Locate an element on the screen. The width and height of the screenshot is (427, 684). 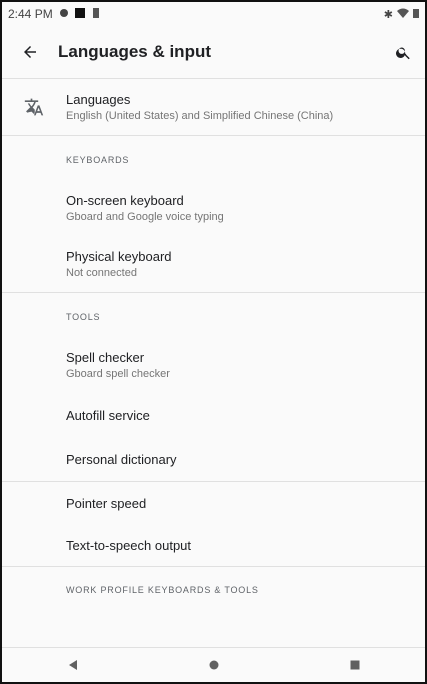
back-arrow-icon is located at coordinates (30, 52).